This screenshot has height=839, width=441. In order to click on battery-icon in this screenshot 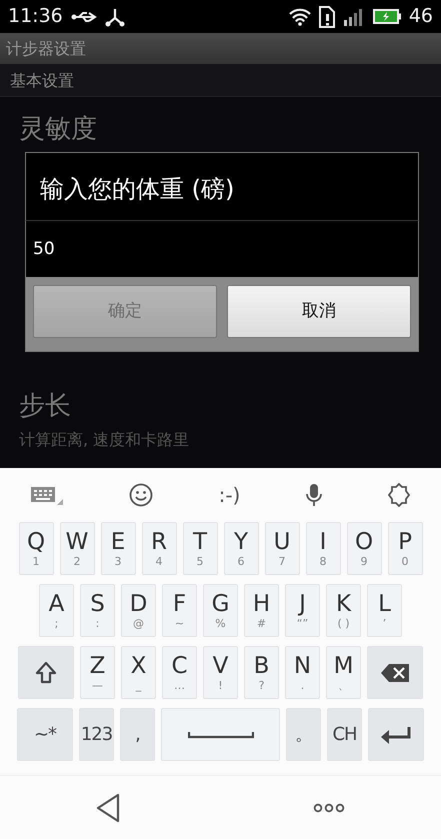, I will do `click(386, 16)`.